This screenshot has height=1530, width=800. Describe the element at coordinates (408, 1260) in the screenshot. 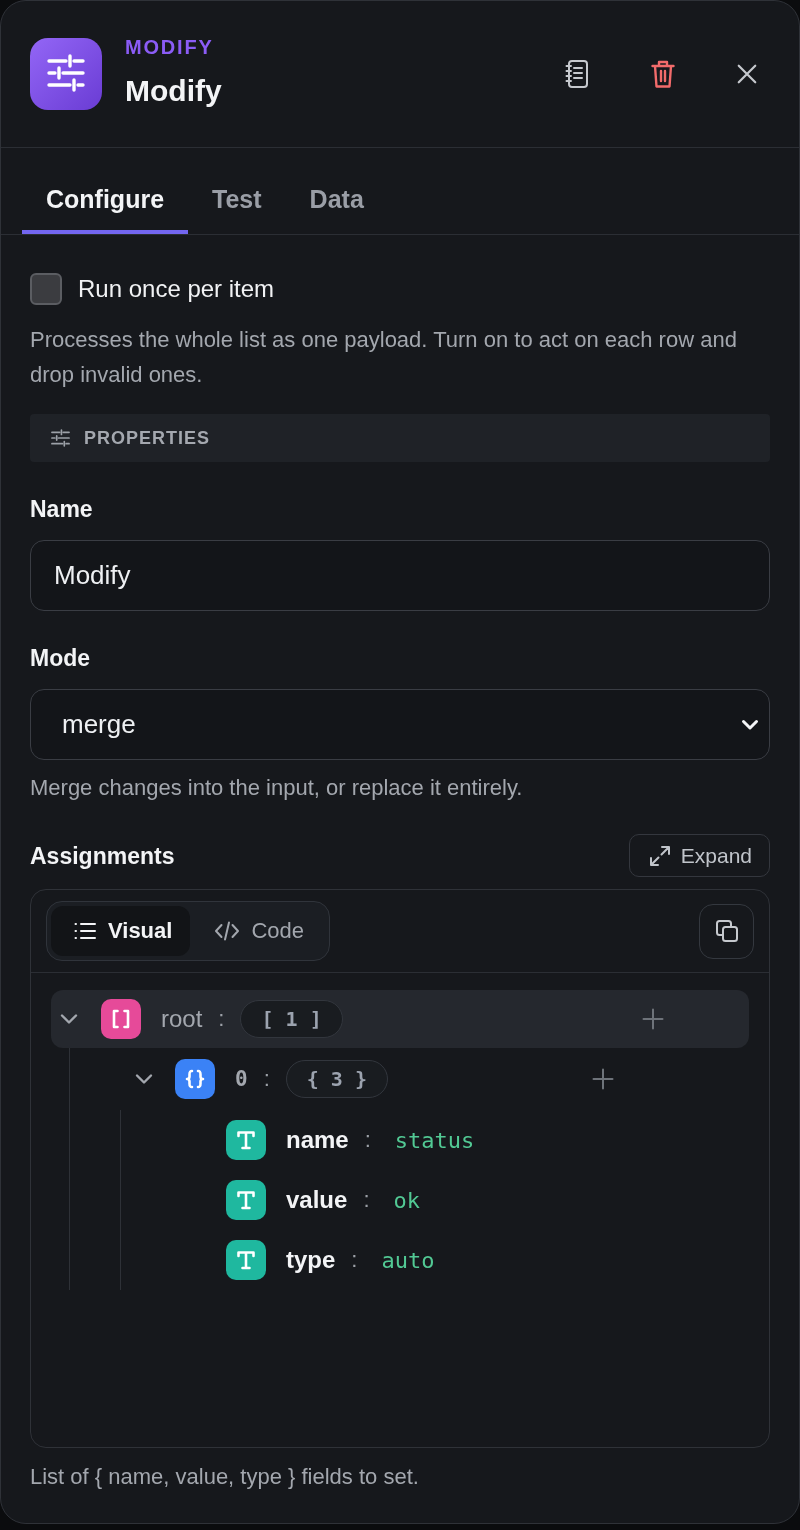

I see `node-value: auto` at that location.